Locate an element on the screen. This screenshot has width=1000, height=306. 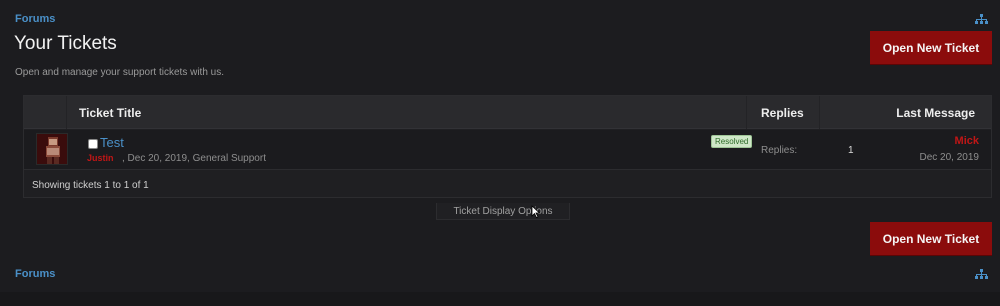
open-new-ticket-button-bottom: Open New Ticket is located at coordinates (931, 238).